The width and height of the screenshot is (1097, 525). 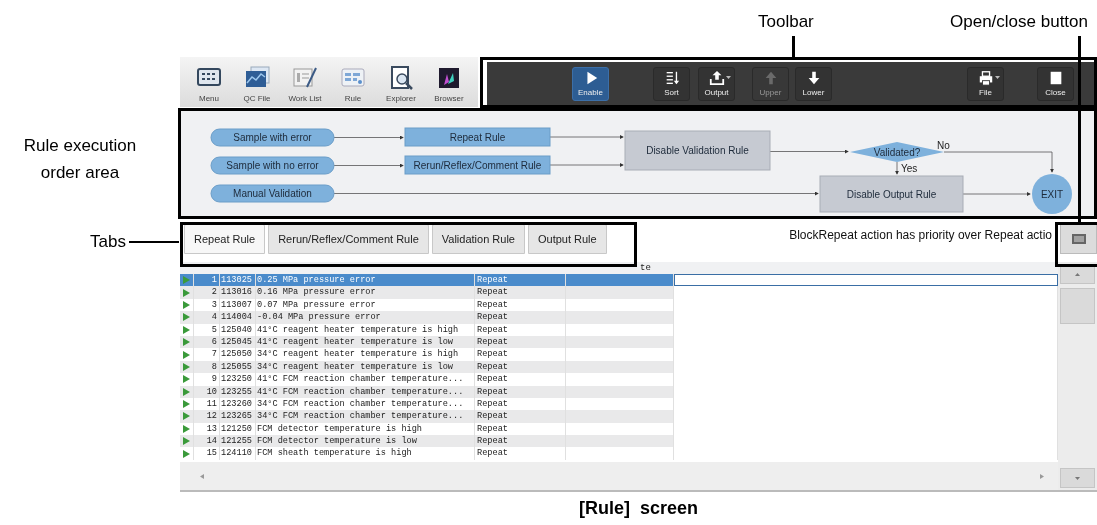 What do you see at coordinates (786, 22) in the screenshot?
I see `callout-label: Toolbar` at bounding box center [786, 22].